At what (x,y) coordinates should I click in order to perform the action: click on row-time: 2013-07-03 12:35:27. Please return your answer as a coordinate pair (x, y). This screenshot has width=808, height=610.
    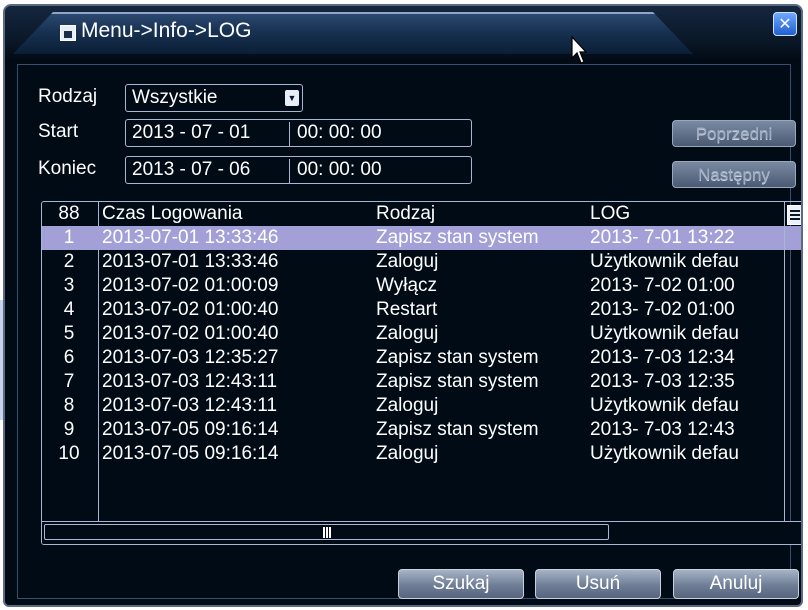
    Looking at the image, I should click on (190, 357).